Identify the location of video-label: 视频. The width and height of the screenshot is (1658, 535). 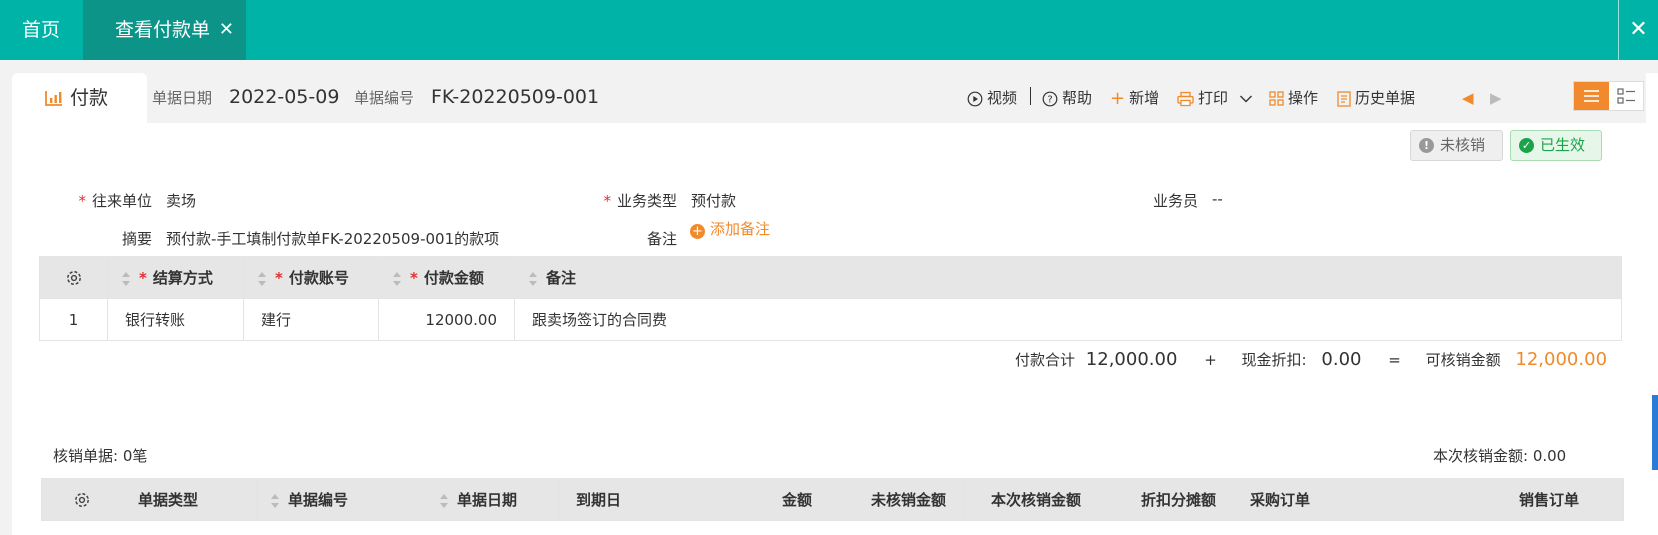
(1002, 98).